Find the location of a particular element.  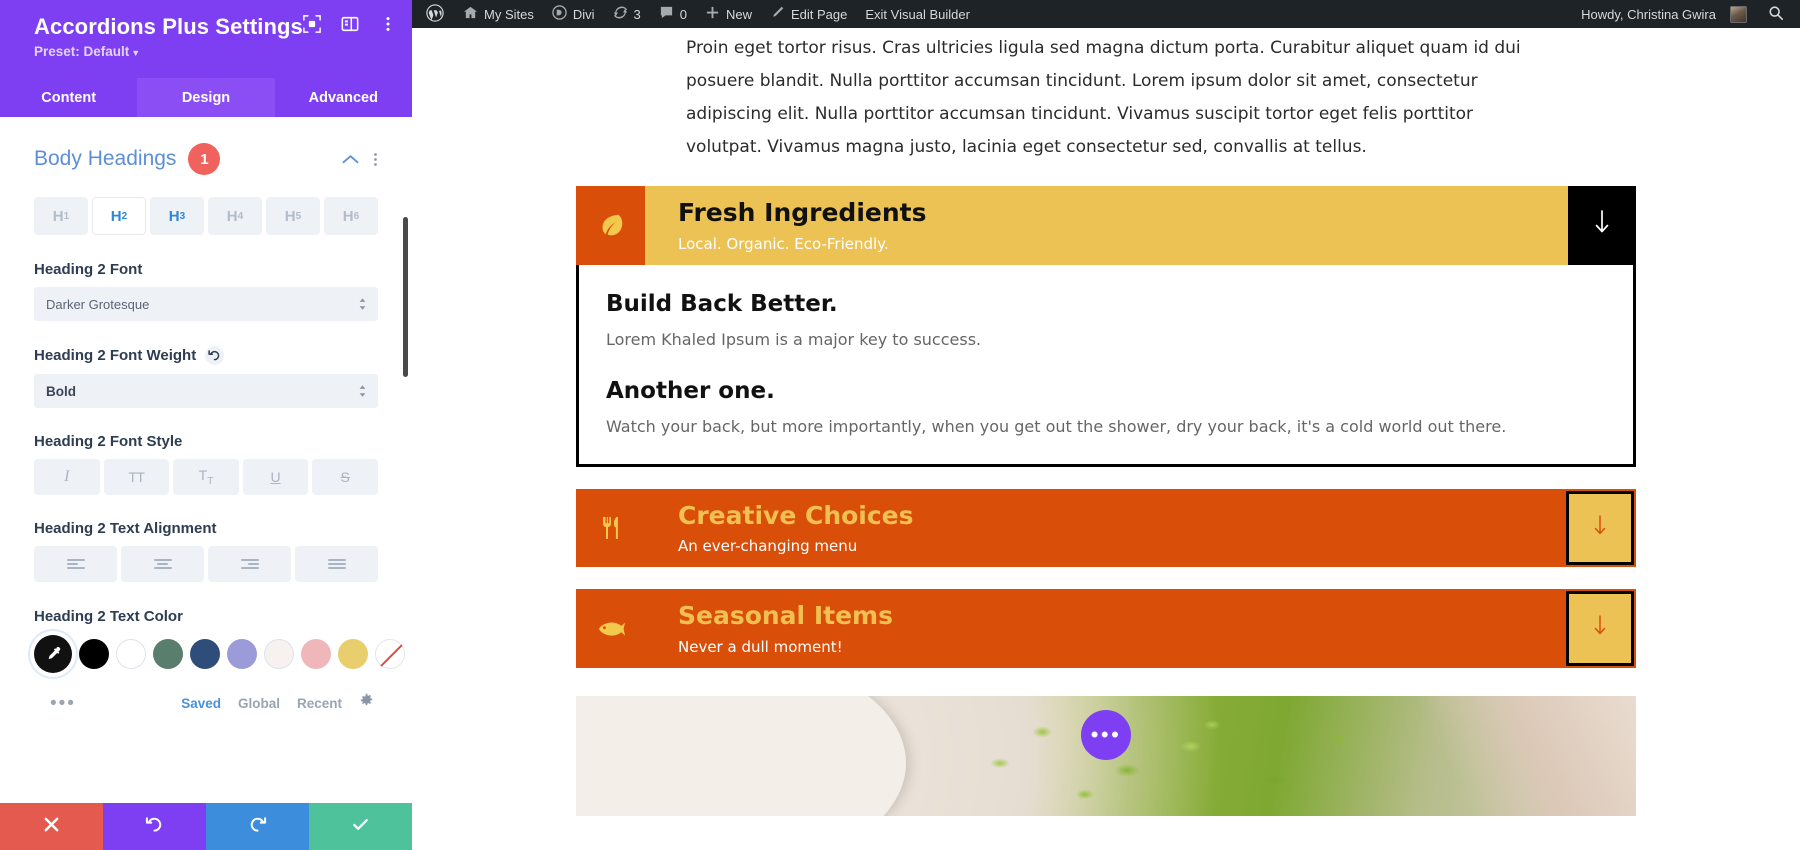

align-right-button is located at coordinates (249, 564).